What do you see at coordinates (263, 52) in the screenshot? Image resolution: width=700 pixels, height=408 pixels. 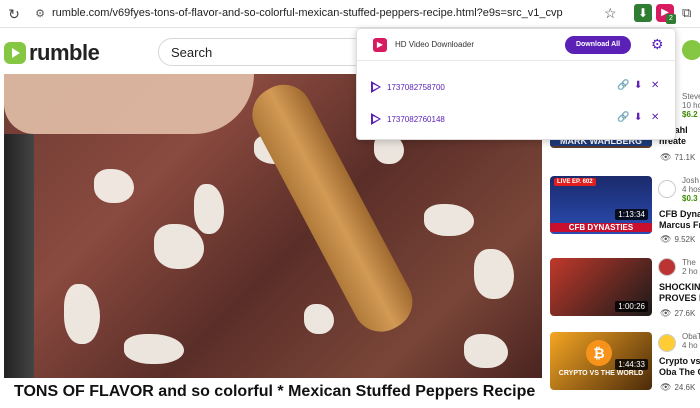 I see `search-input: Search` at bounding box center [263, 52].